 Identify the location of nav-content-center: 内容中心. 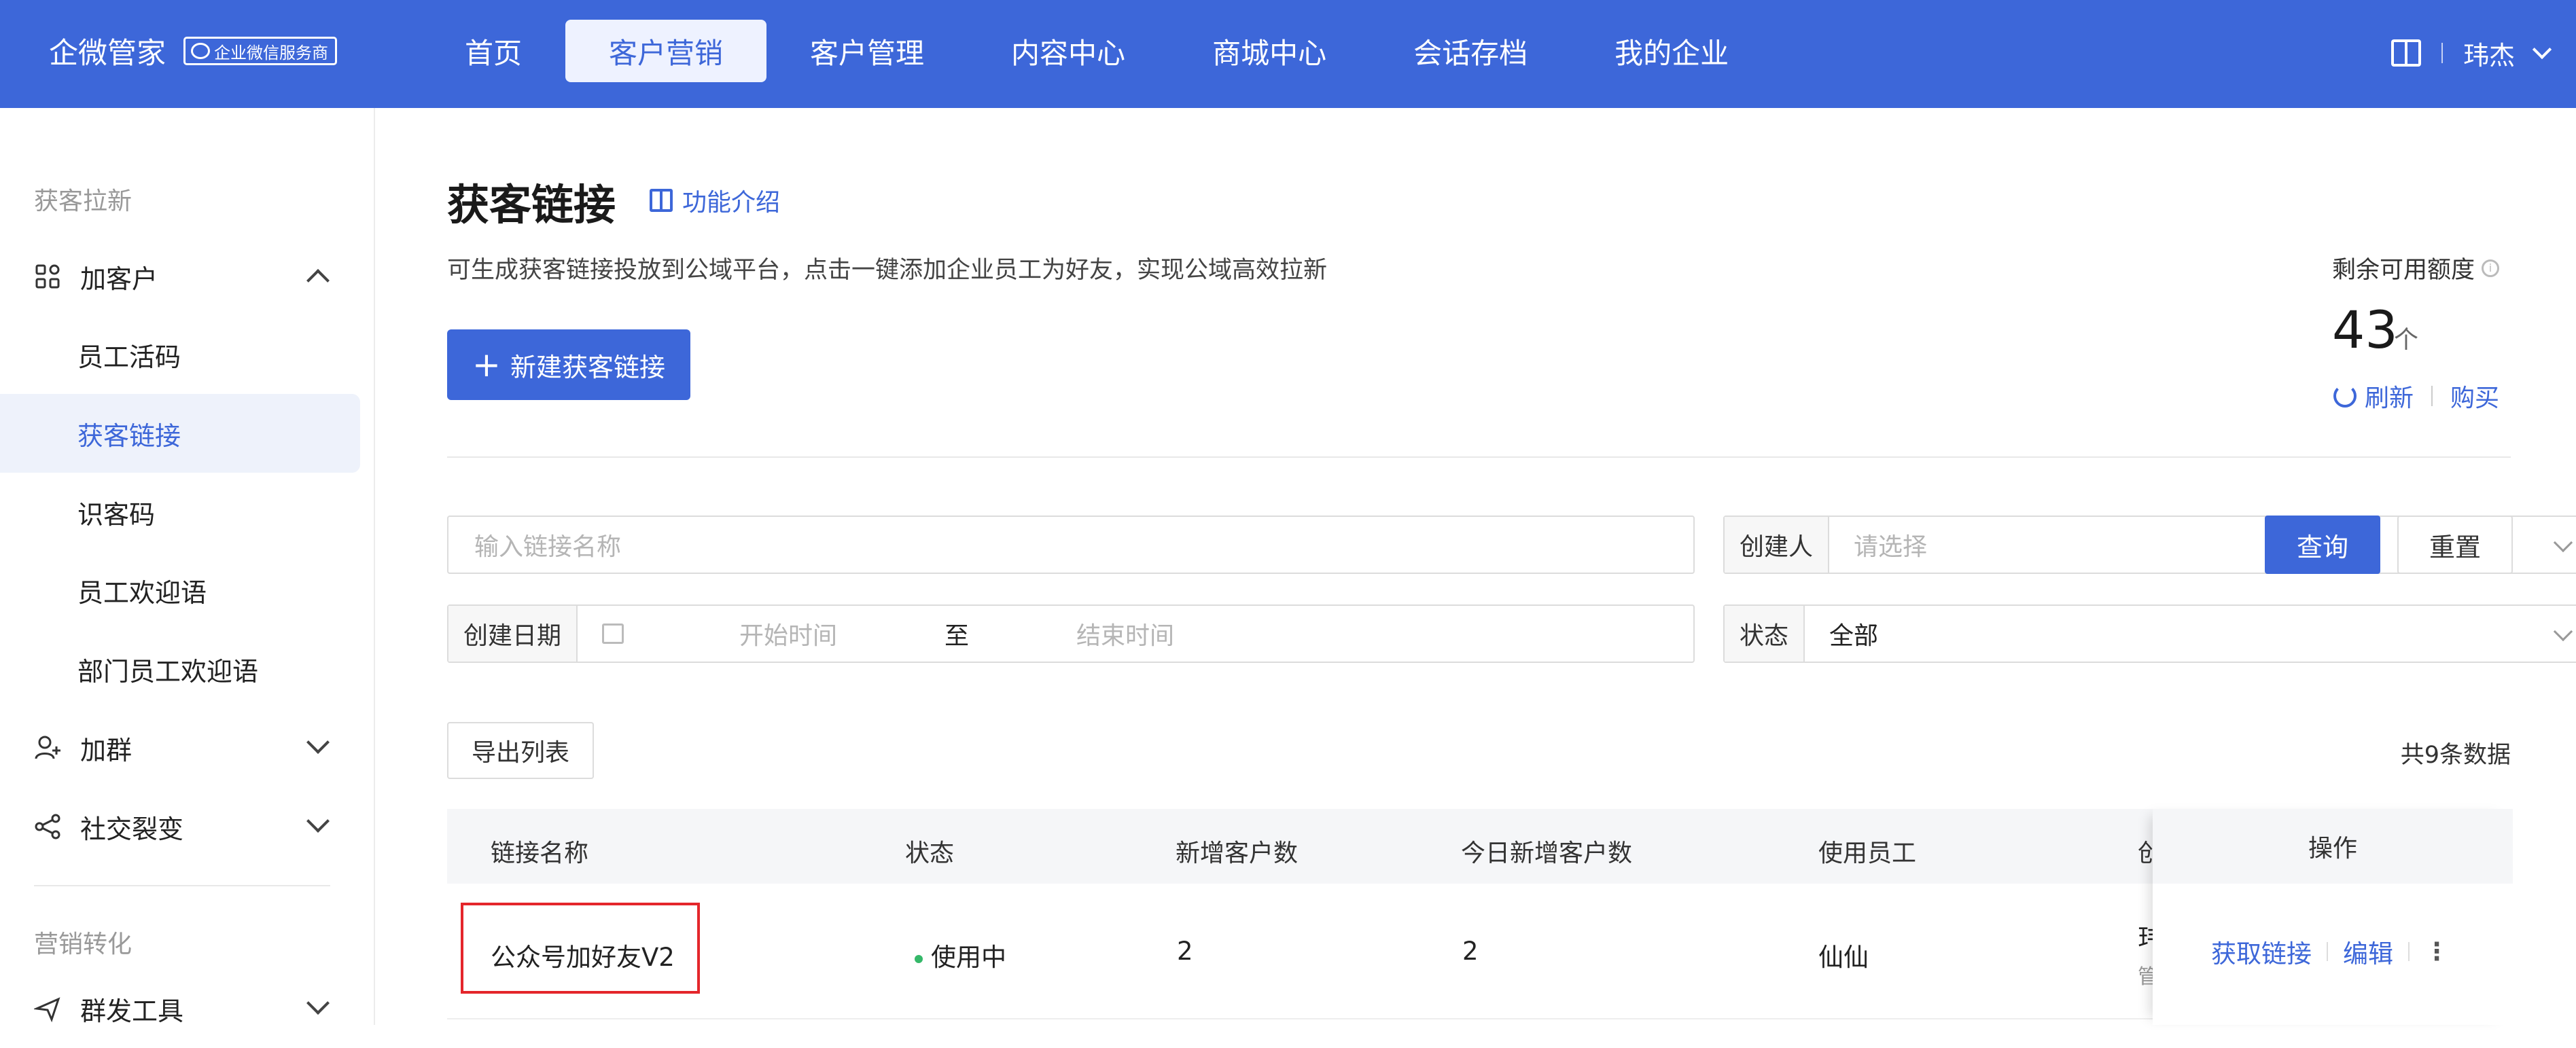
(1068, 51).